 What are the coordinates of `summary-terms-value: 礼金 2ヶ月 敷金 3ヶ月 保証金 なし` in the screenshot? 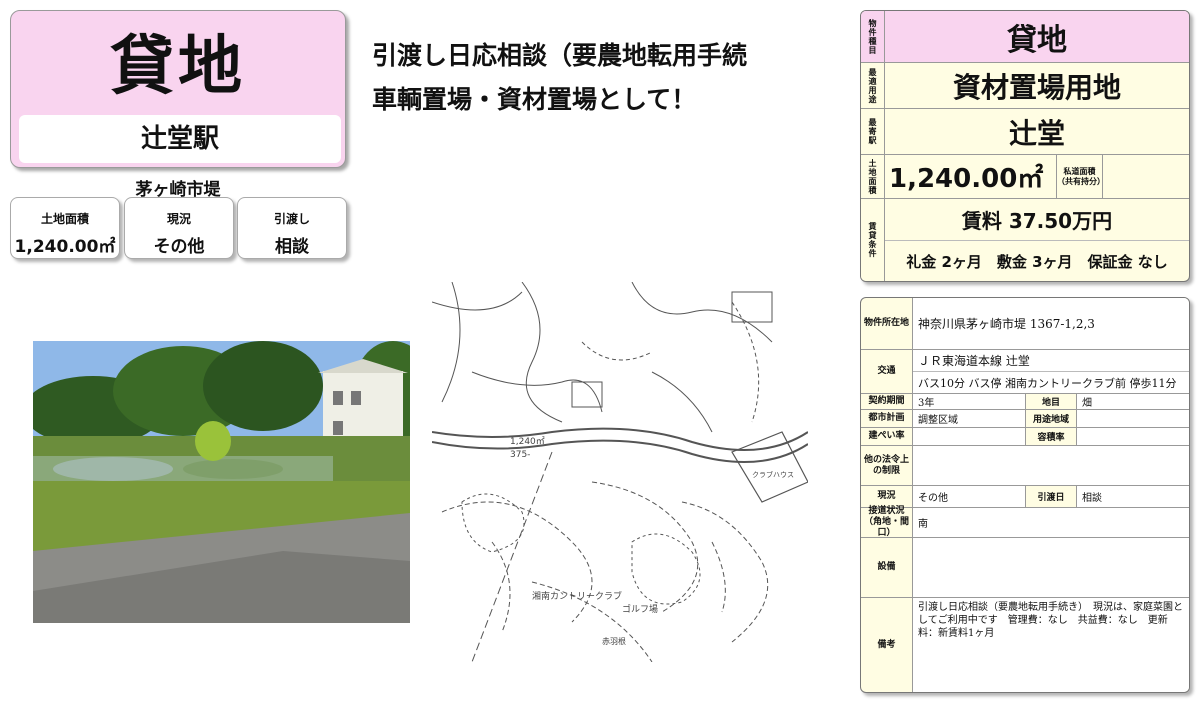 It's located at (1037, 261).